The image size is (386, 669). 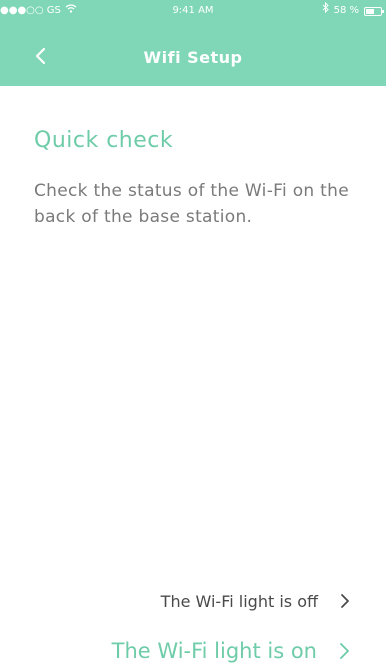 I want to click on app-header: ●●●○○ GS 9:41 AM 58 % Wifi Setup, so click(x=193, y=43).